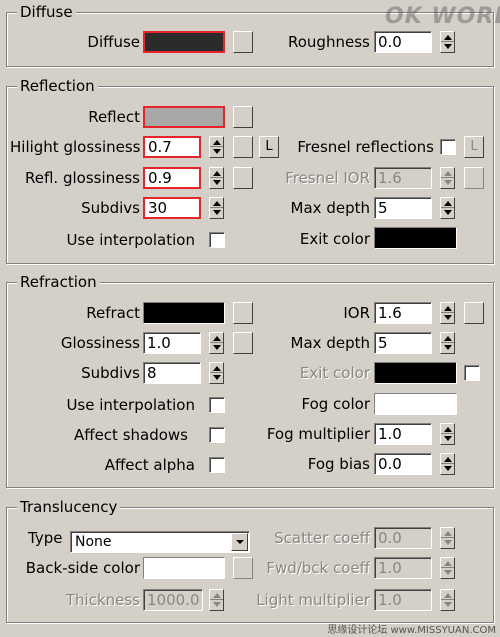  I want to click on scatter-coeff-field: 0.0, so click(403, 538).